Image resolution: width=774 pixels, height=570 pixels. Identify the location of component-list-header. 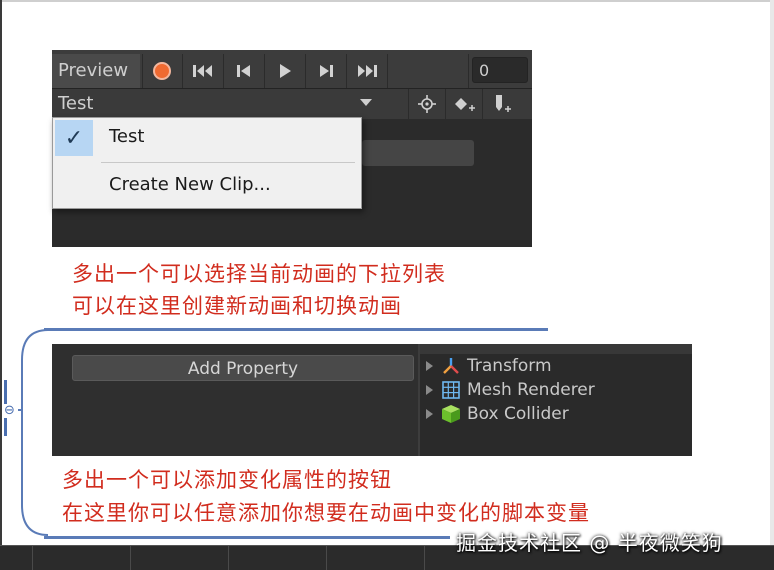
(556, 349).